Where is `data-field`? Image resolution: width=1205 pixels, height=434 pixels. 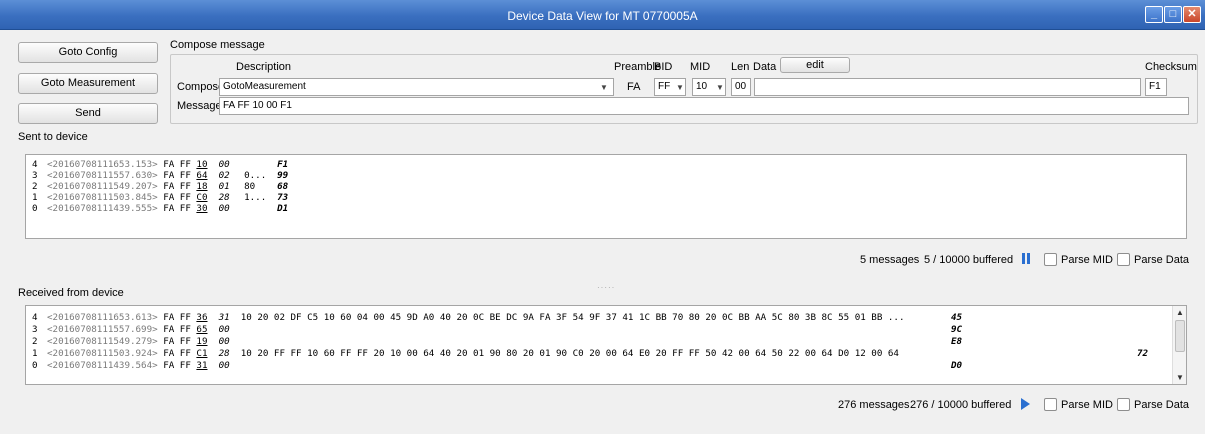 data-field is located at coordinates (947, 87).